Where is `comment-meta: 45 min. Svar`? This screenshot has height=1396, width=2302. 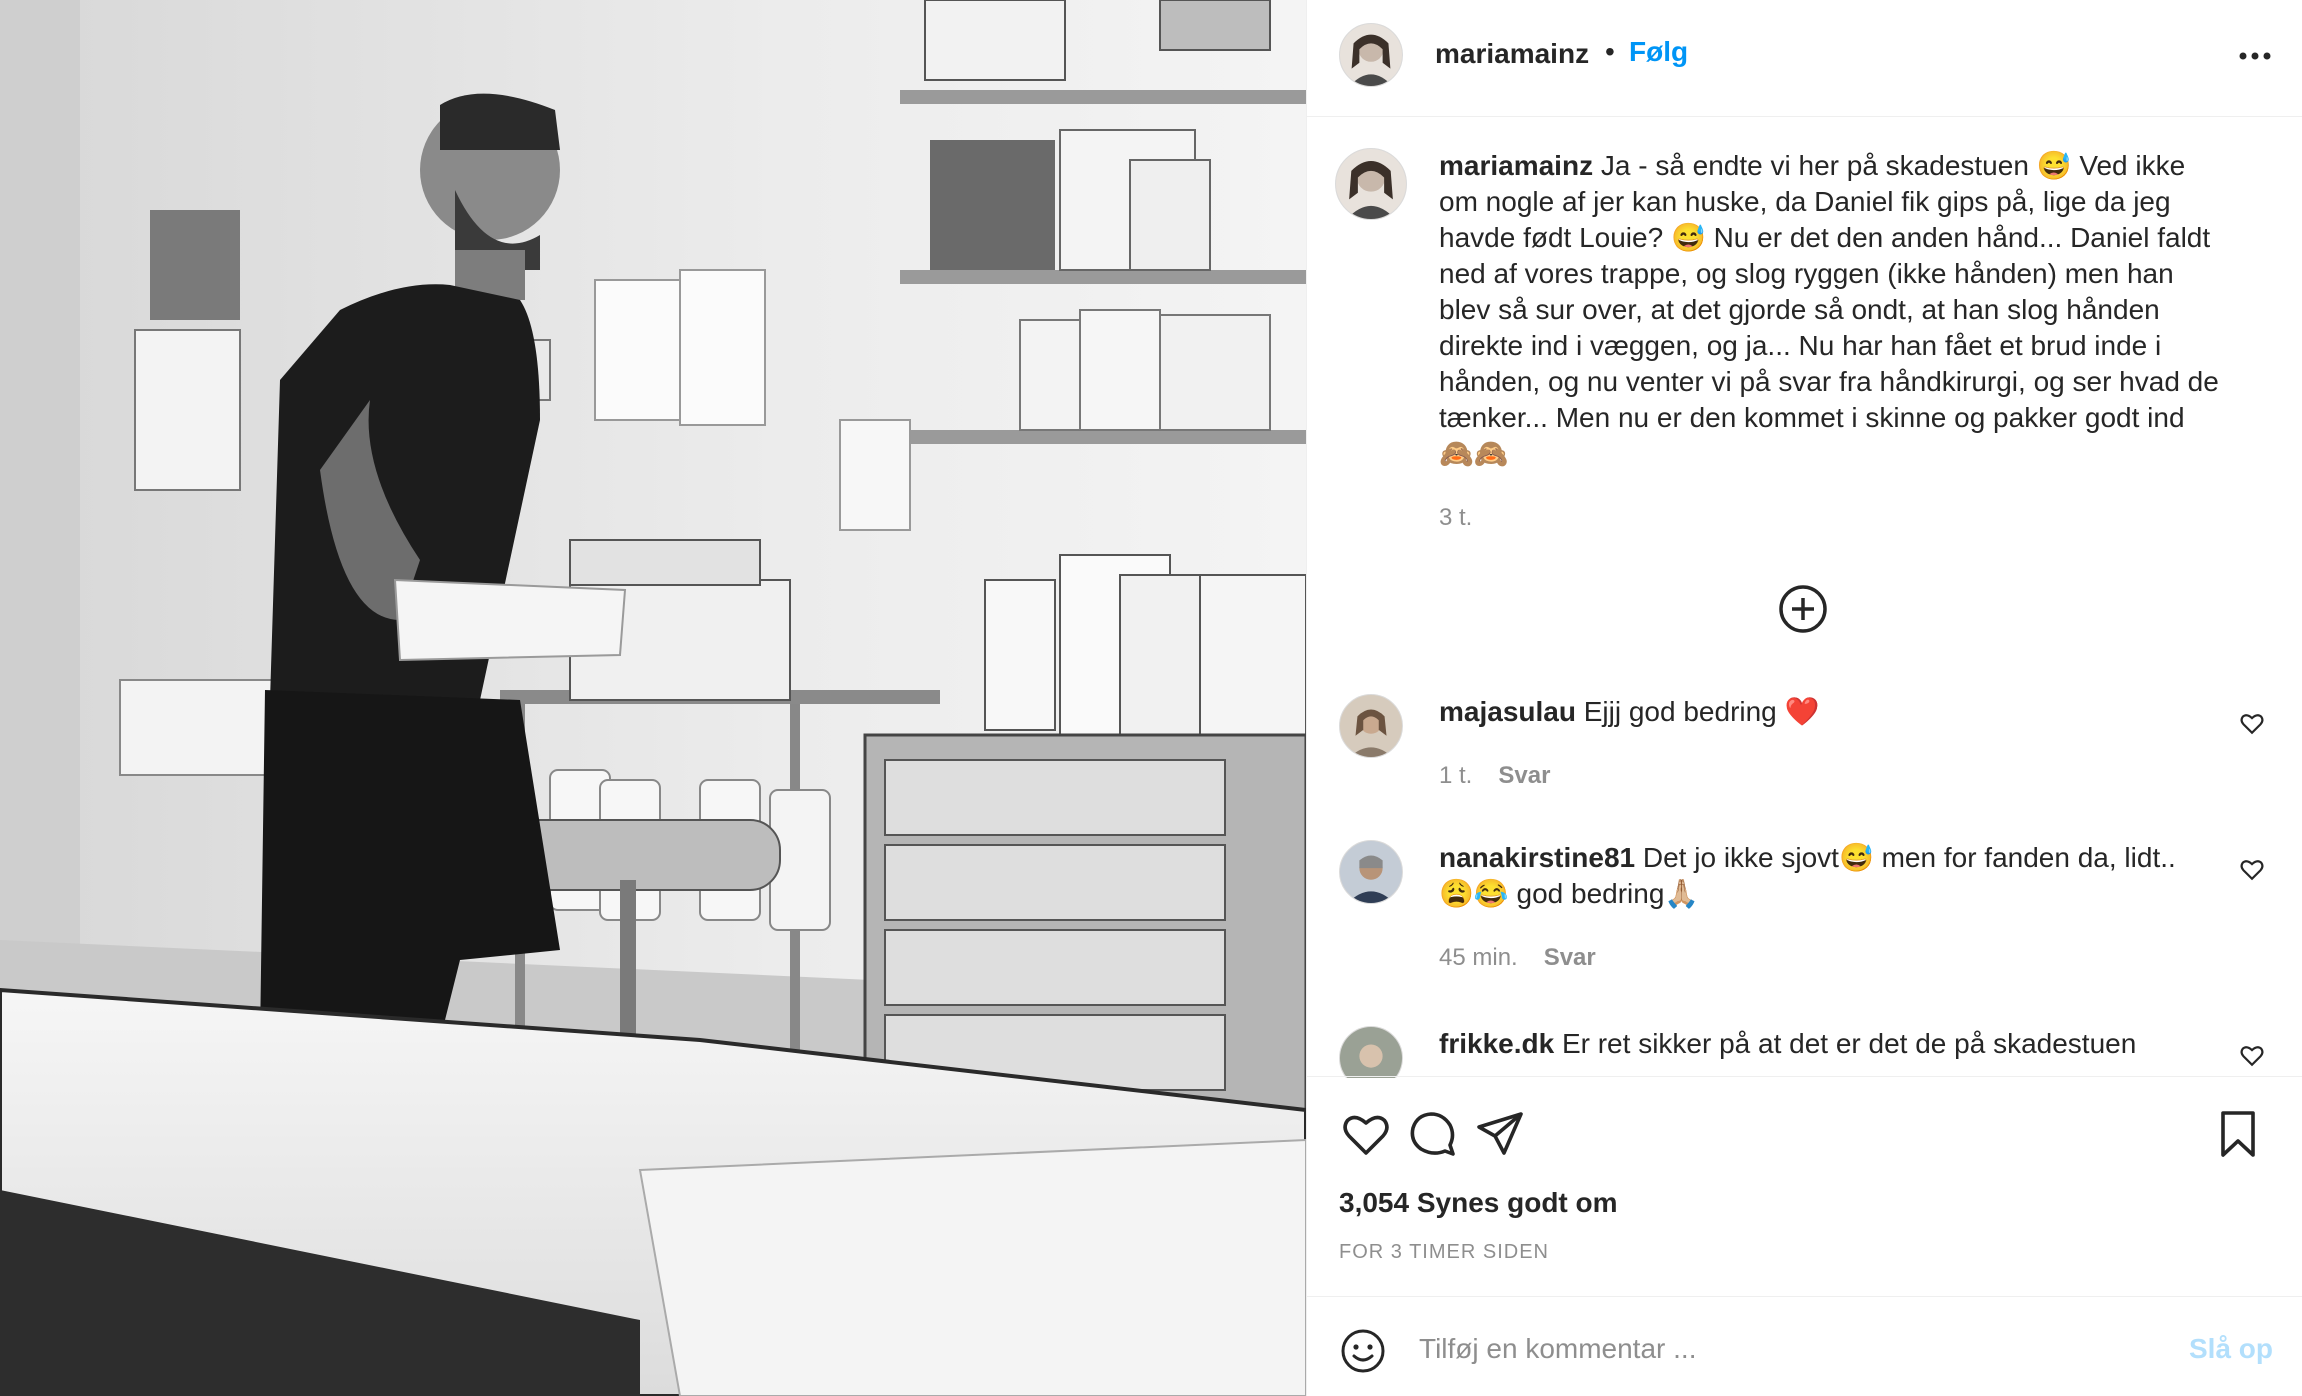
comment-meta: 45 min. Svar is located at coordinates (1517, 958).